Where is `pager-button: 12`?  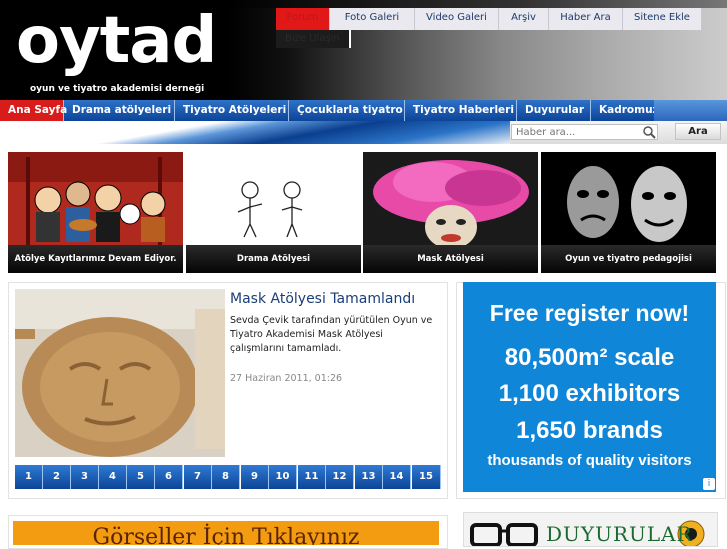 pager-button: 12 is located at coordinates (340, 477).